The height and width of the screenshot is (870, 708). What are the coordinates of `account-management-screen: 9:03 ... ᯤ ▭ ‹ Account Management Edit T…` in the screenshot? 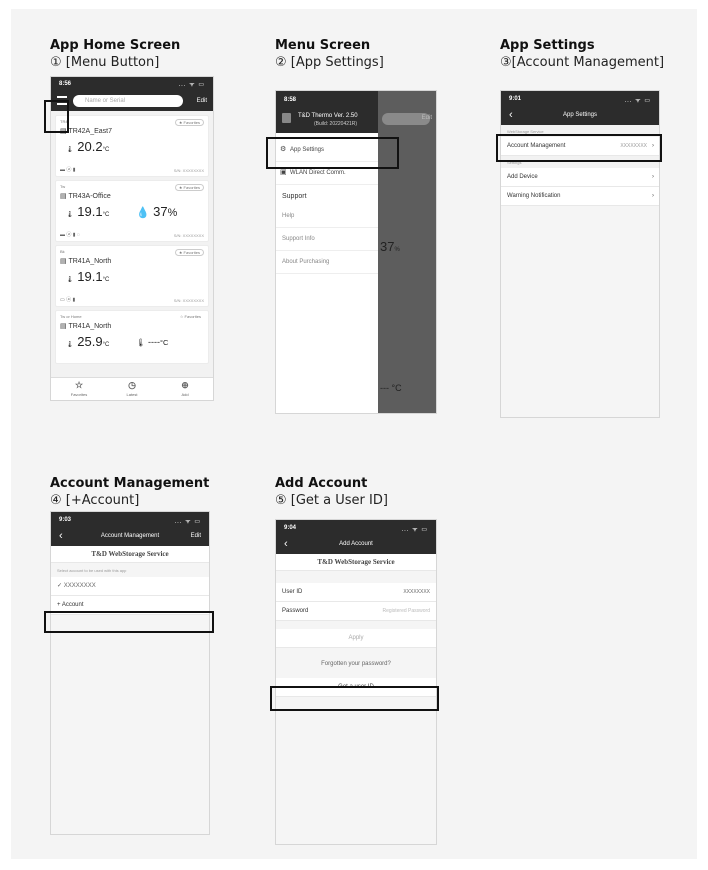 It's located at (130, 673).